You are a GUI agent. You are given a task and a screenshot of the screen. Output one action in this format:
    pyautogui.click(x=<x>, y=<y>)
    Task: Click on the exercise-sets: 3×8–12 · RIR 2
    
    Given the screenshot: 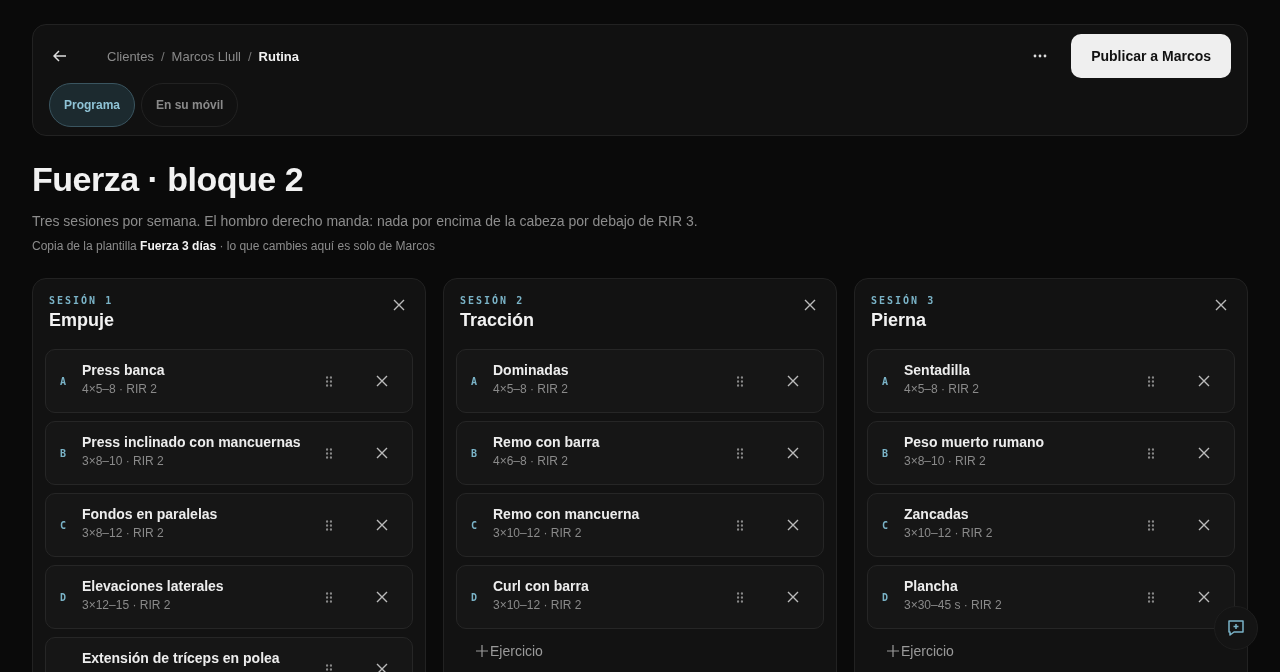 What is the action you would take?
    pyautogui.click(x=123, y=533)
    